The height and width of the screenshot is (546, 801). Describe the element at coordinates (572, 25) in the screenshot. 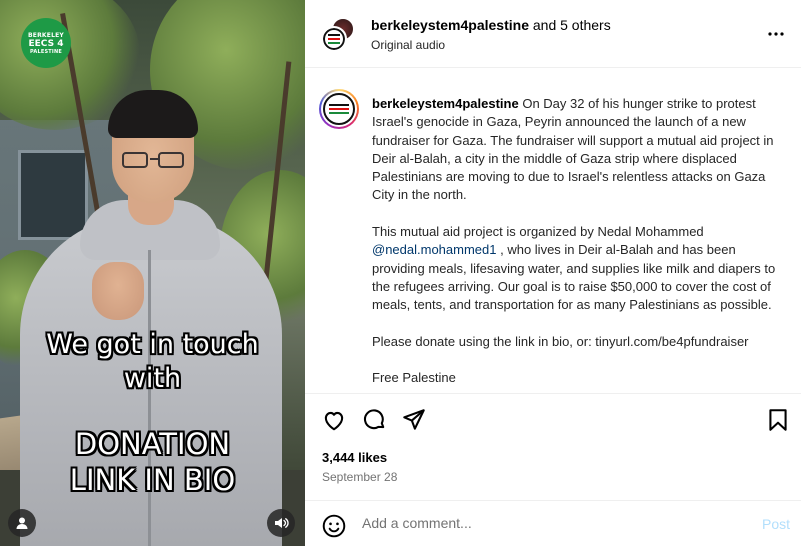

I see `header-others-link: and 5 others` at that location.